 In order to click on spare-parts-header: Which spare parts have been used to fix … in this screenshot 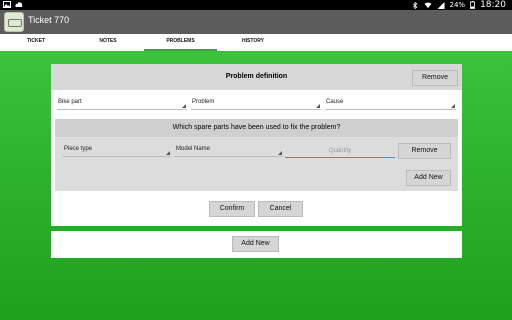, I will do `click(256, 128)`.